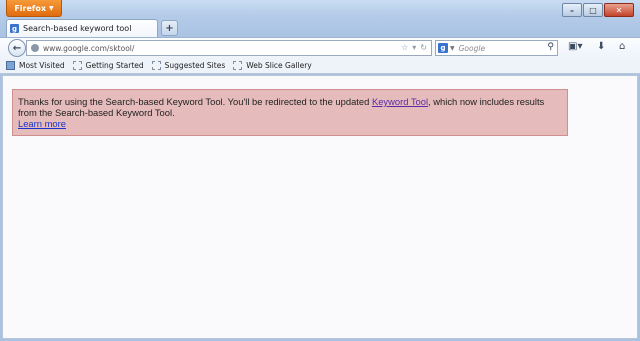 This screenshot has height=341, width=640. Describe the element at coordinates (169, 28) in the screenshot. I see `new-tab-button: +` at that location.